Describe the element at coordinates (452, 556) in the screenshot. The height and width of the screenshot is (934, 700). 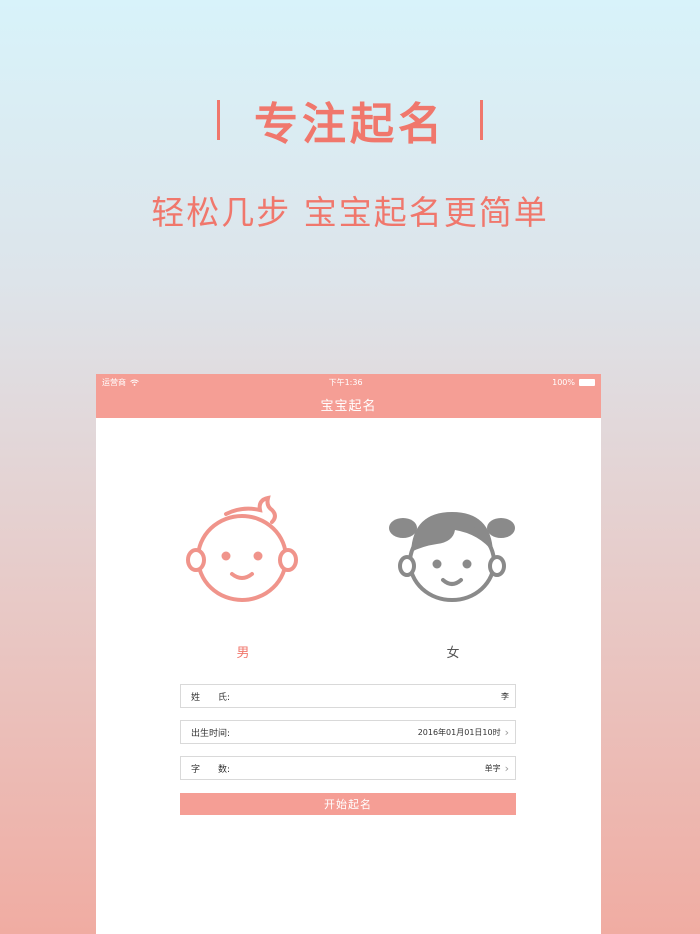
I see `girl-avatar-icon` at that location.